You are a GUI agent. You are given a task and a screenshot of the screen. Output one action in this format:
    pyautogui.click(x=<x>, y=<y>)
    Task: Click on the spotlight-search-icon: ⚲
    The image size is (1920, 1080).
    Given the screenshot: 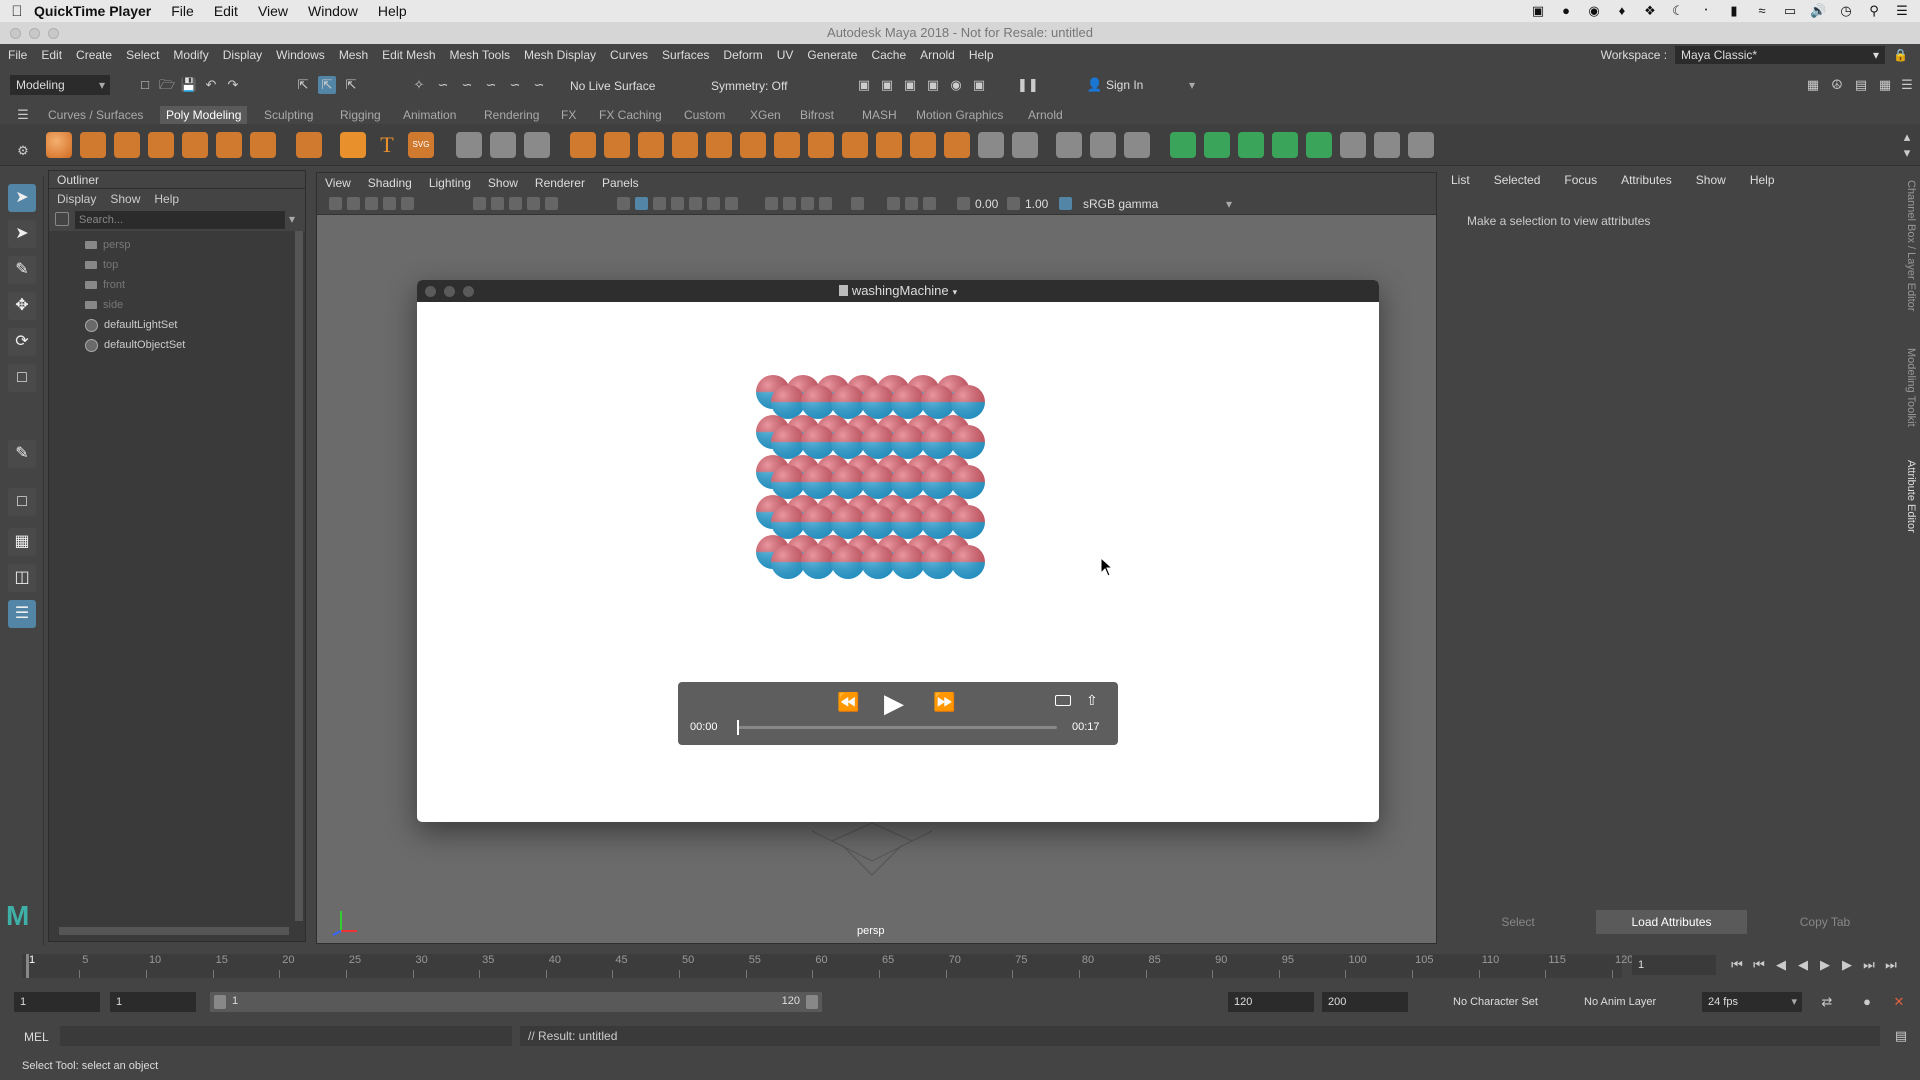 What is the action you would take?
    pyautogui.click(x=1874, y=11)
    